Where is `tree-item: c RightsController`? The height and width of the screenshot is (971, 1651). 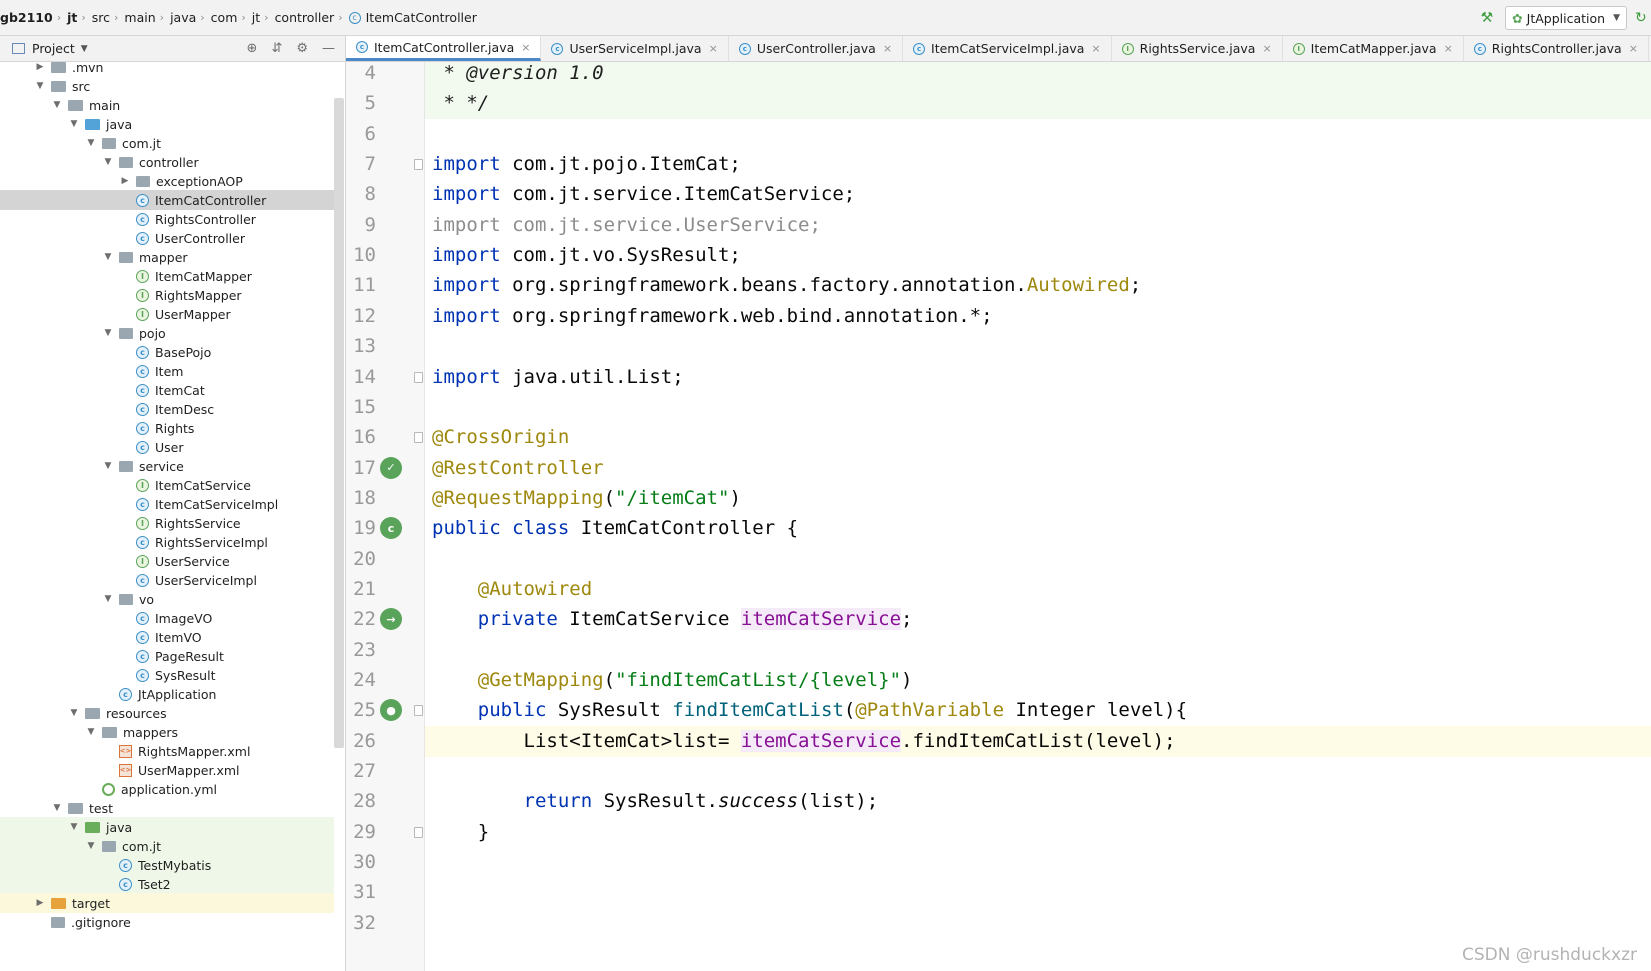 tree-item: c RightsController is located at coordinates (167, 219).